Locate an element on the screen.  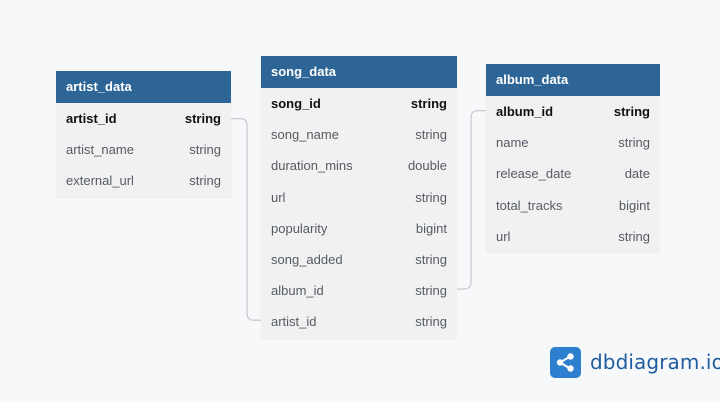
column-name: duration_mins is located at coordinates (312, 166).